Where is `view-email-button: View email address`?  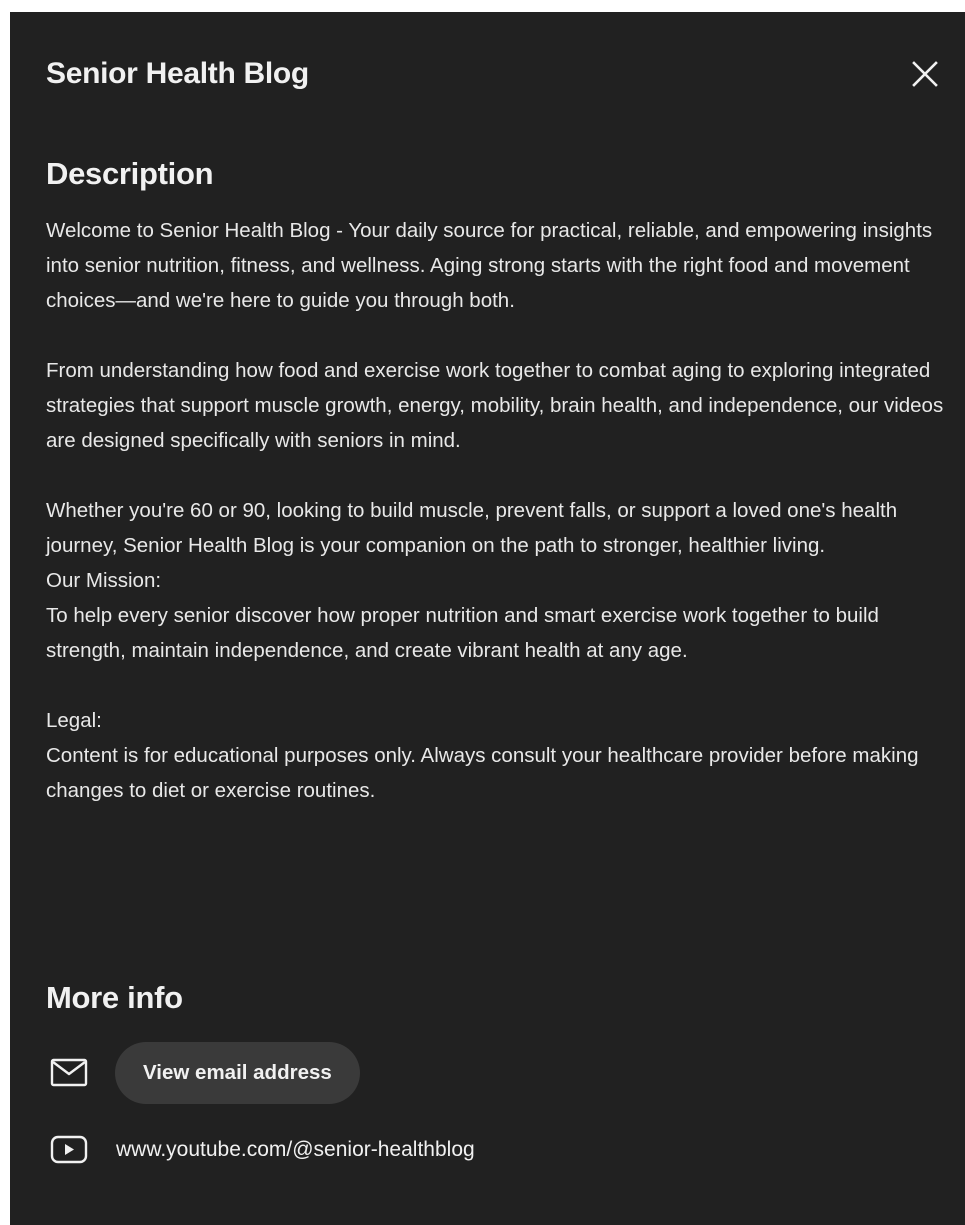 view-email-button: View email address is located at coordinates (237, 1073).